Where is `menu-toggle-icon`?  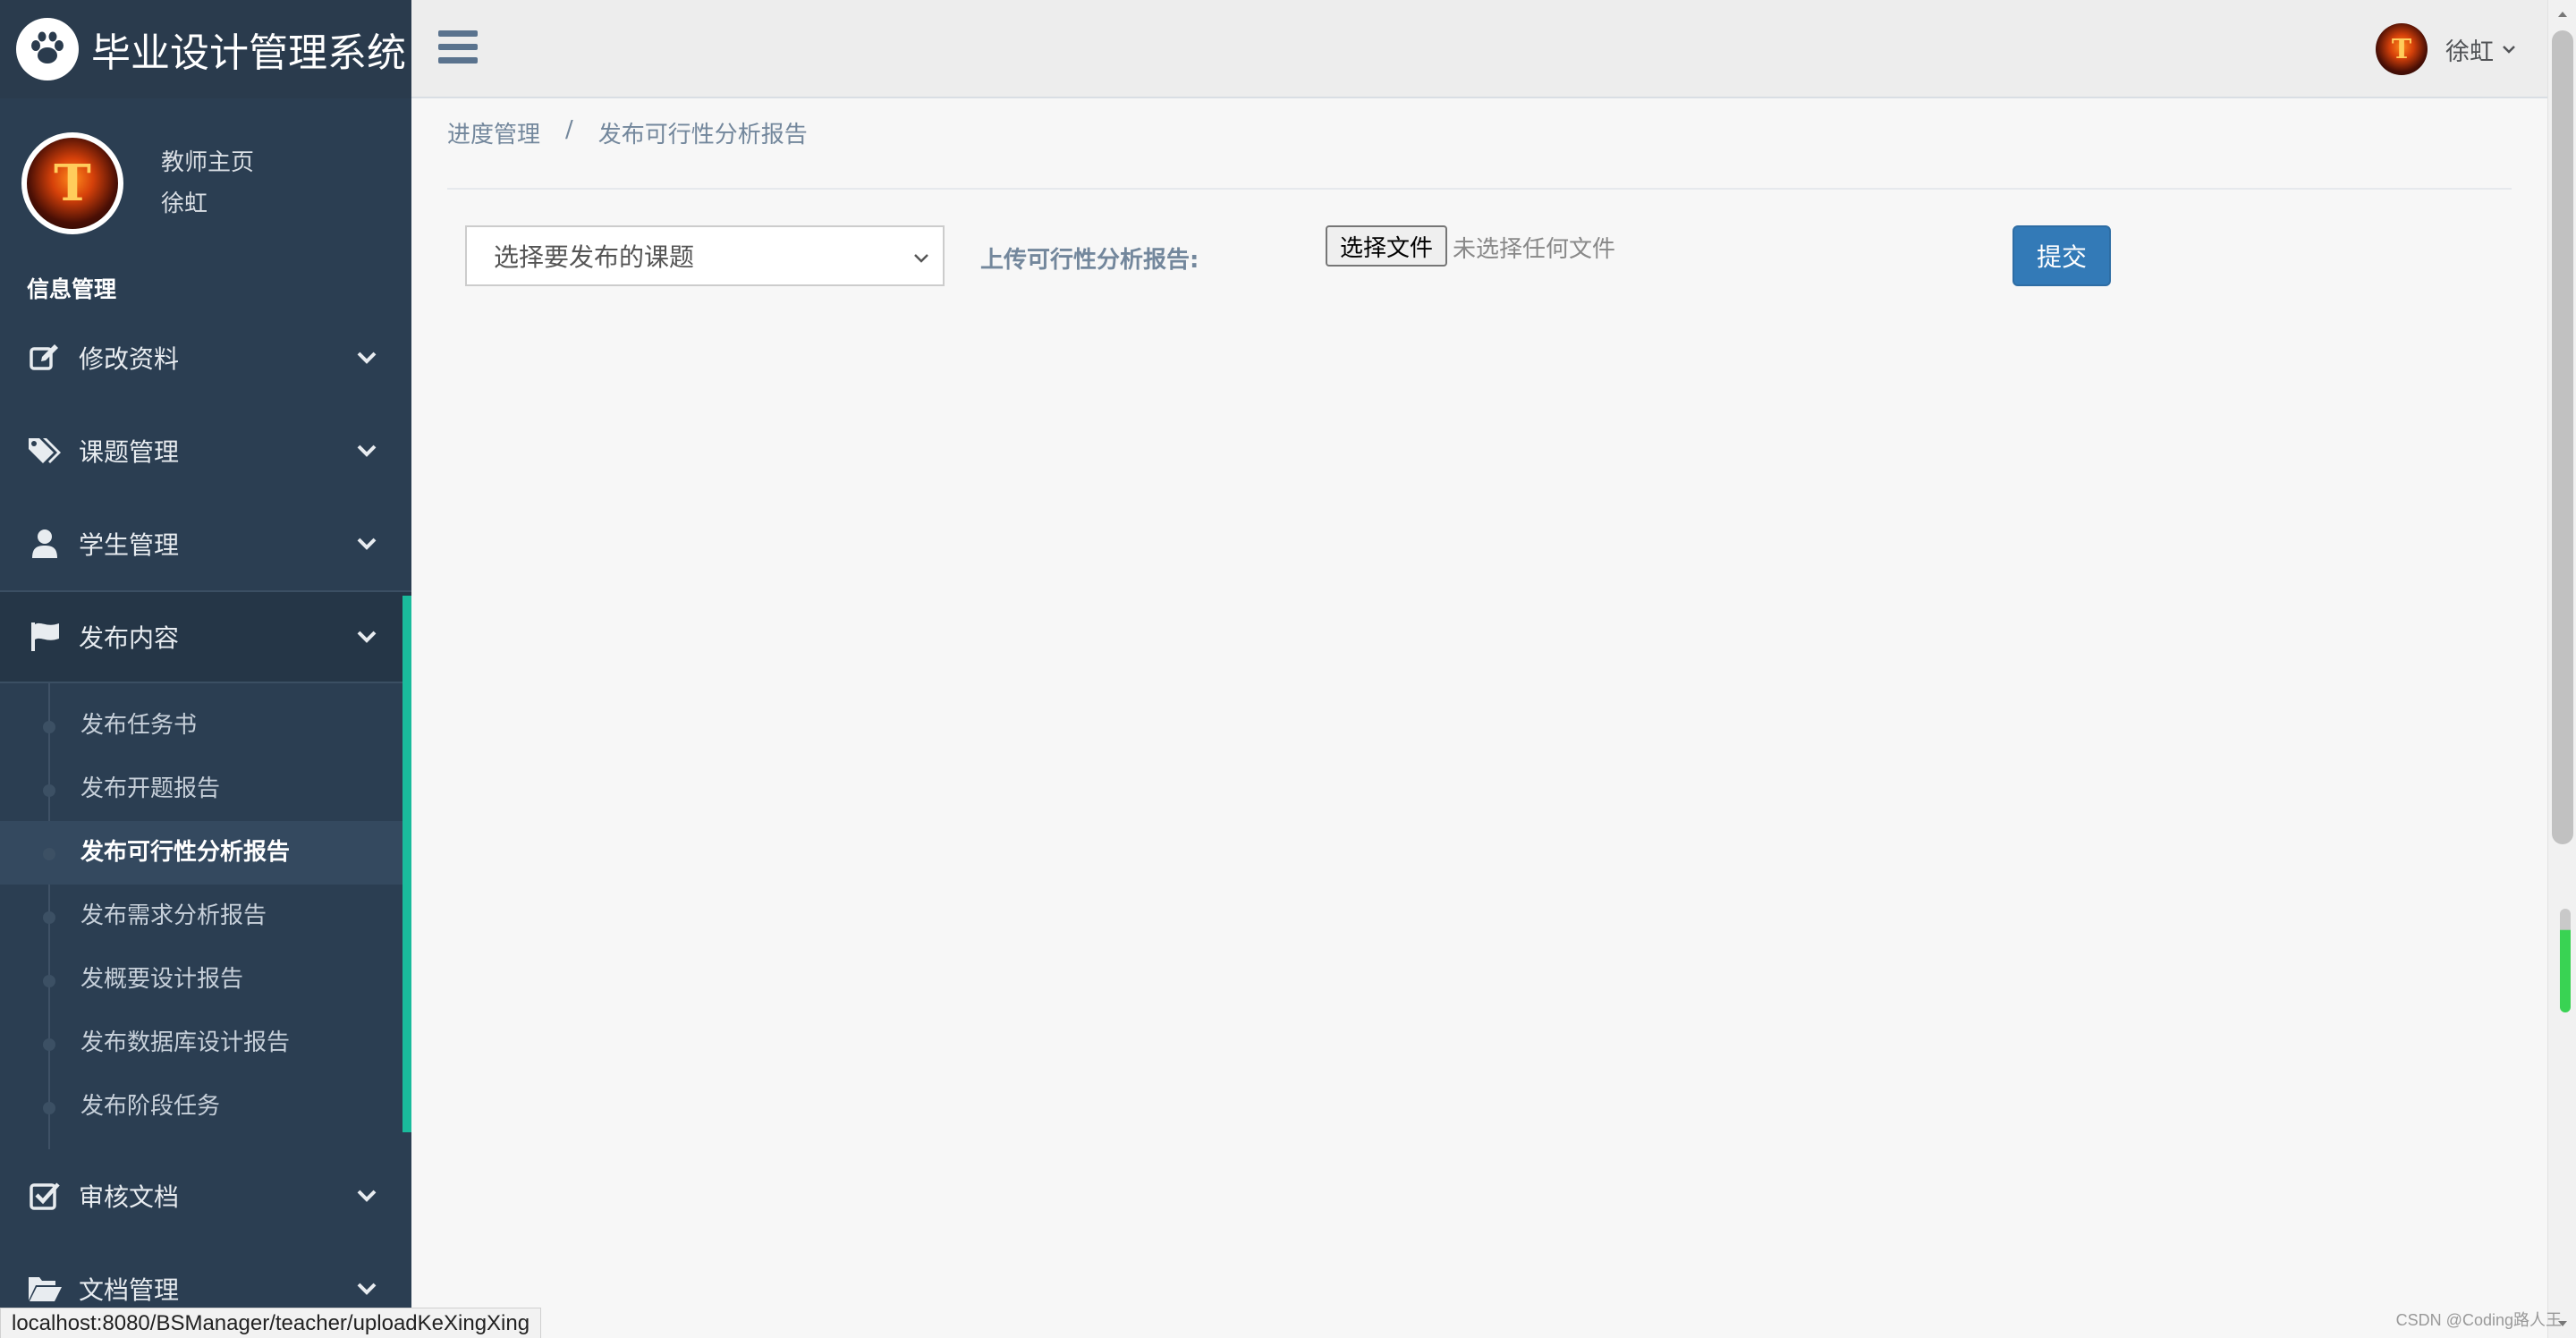 menu-toggle-icon is located at coordinates (458, 48).